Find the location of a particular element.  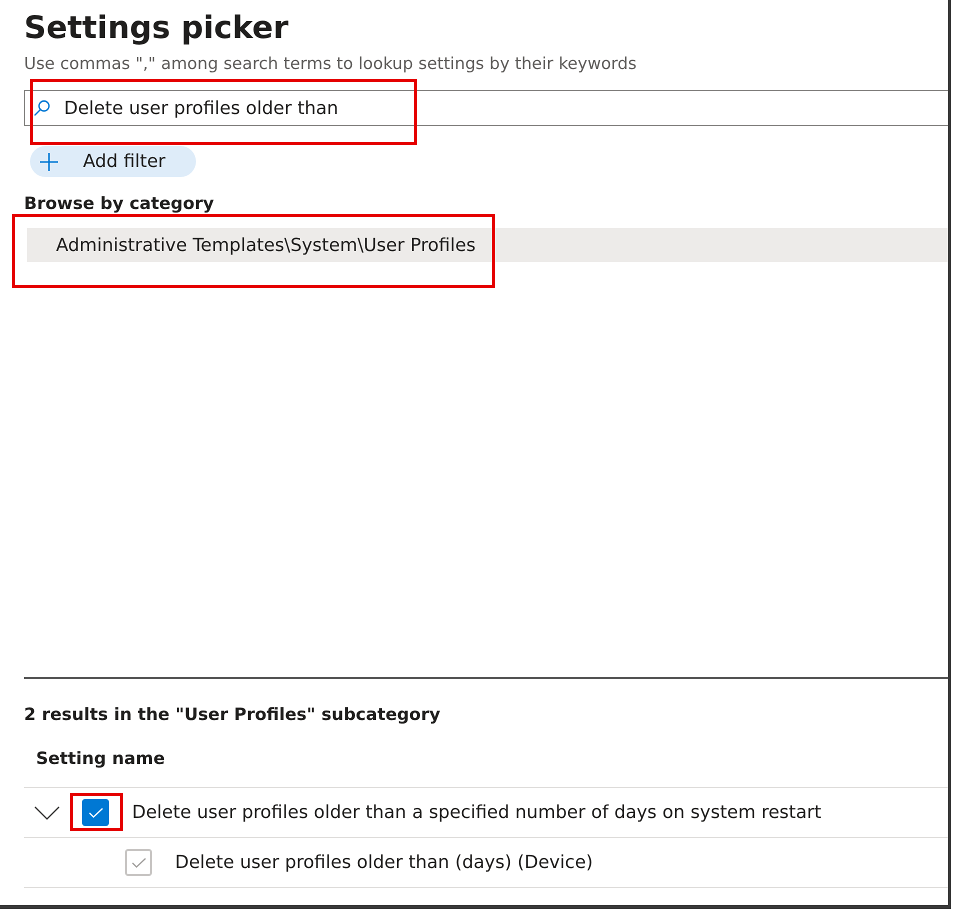

setting-name: Delete user profiles older than a specified number of days on system restart is located at coordinates (477, 813).